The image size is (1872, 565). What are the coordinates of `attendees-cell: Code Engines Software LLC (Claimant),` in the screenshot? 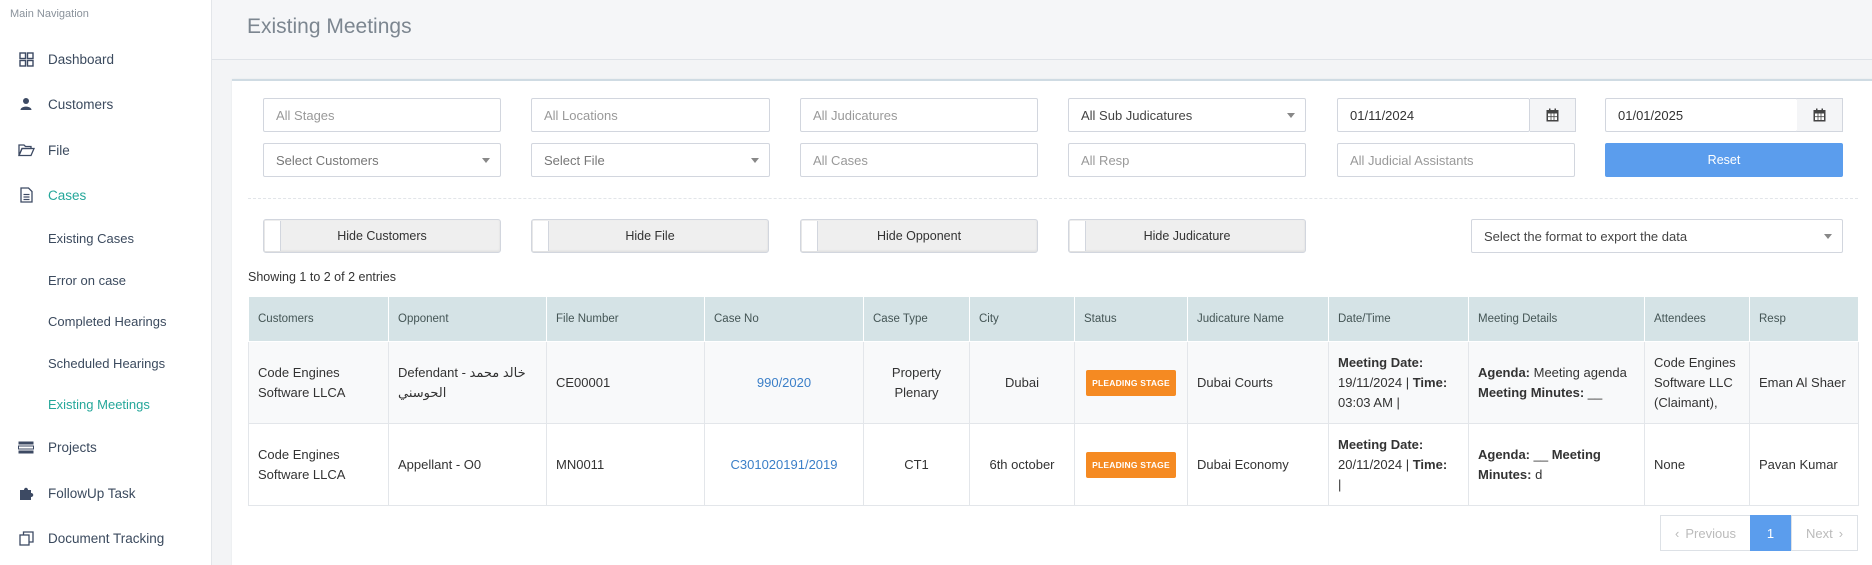 It's located at (1697, 382).